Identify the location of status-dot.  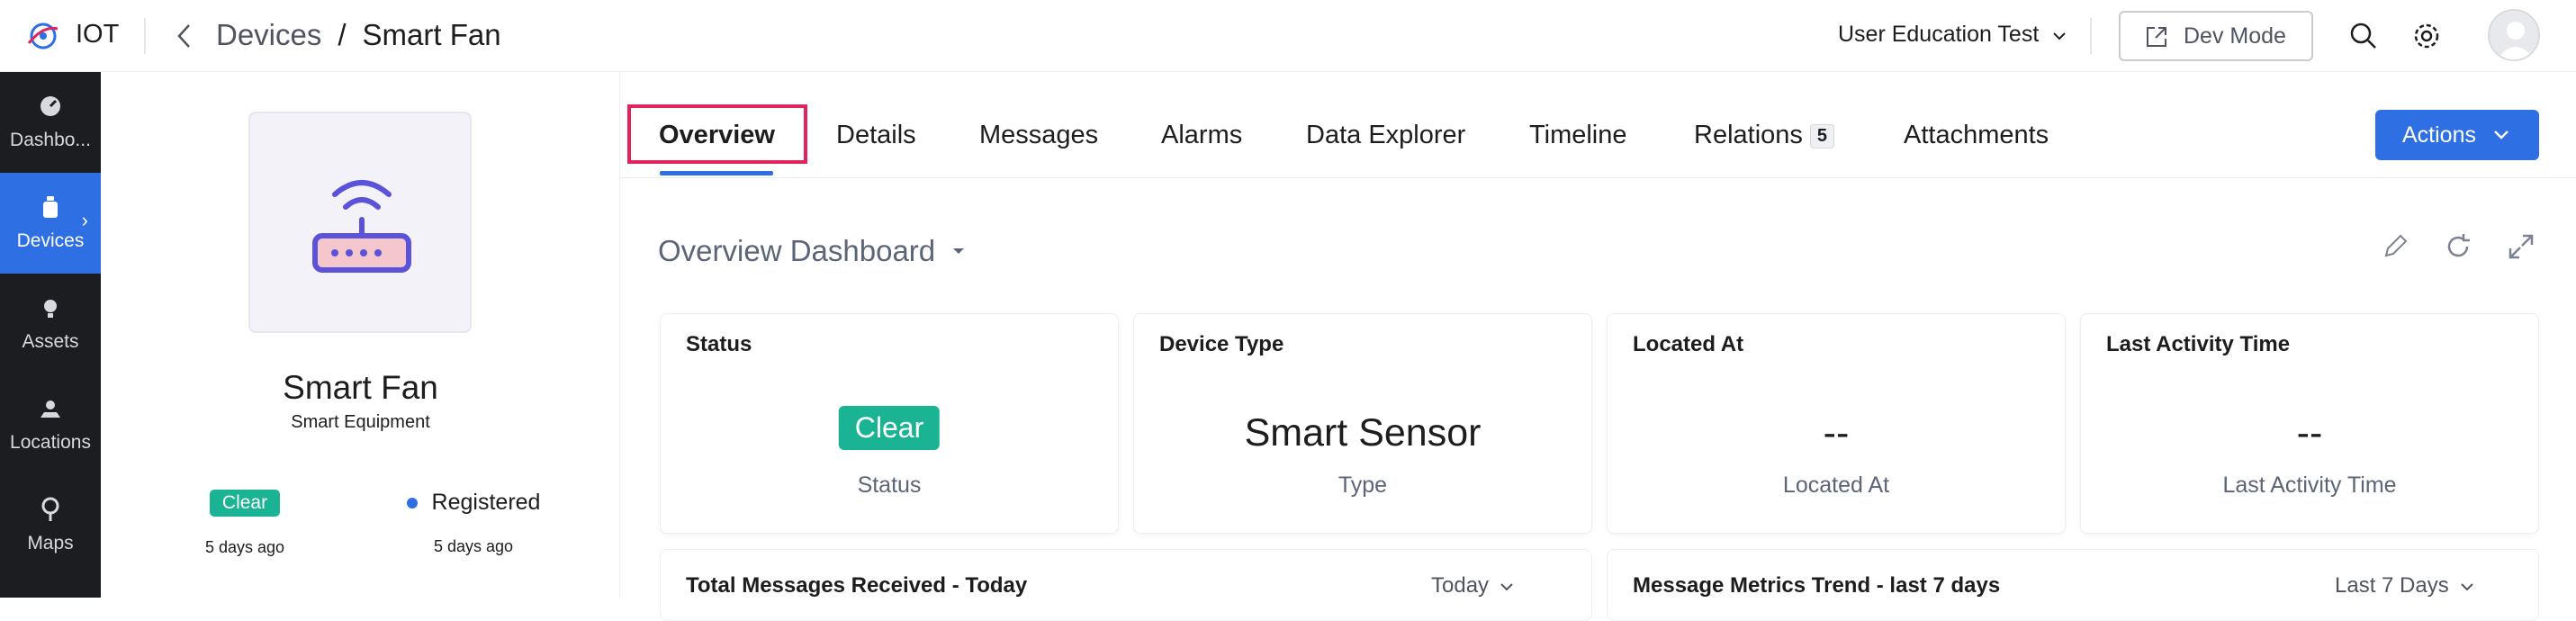
(412, 503).